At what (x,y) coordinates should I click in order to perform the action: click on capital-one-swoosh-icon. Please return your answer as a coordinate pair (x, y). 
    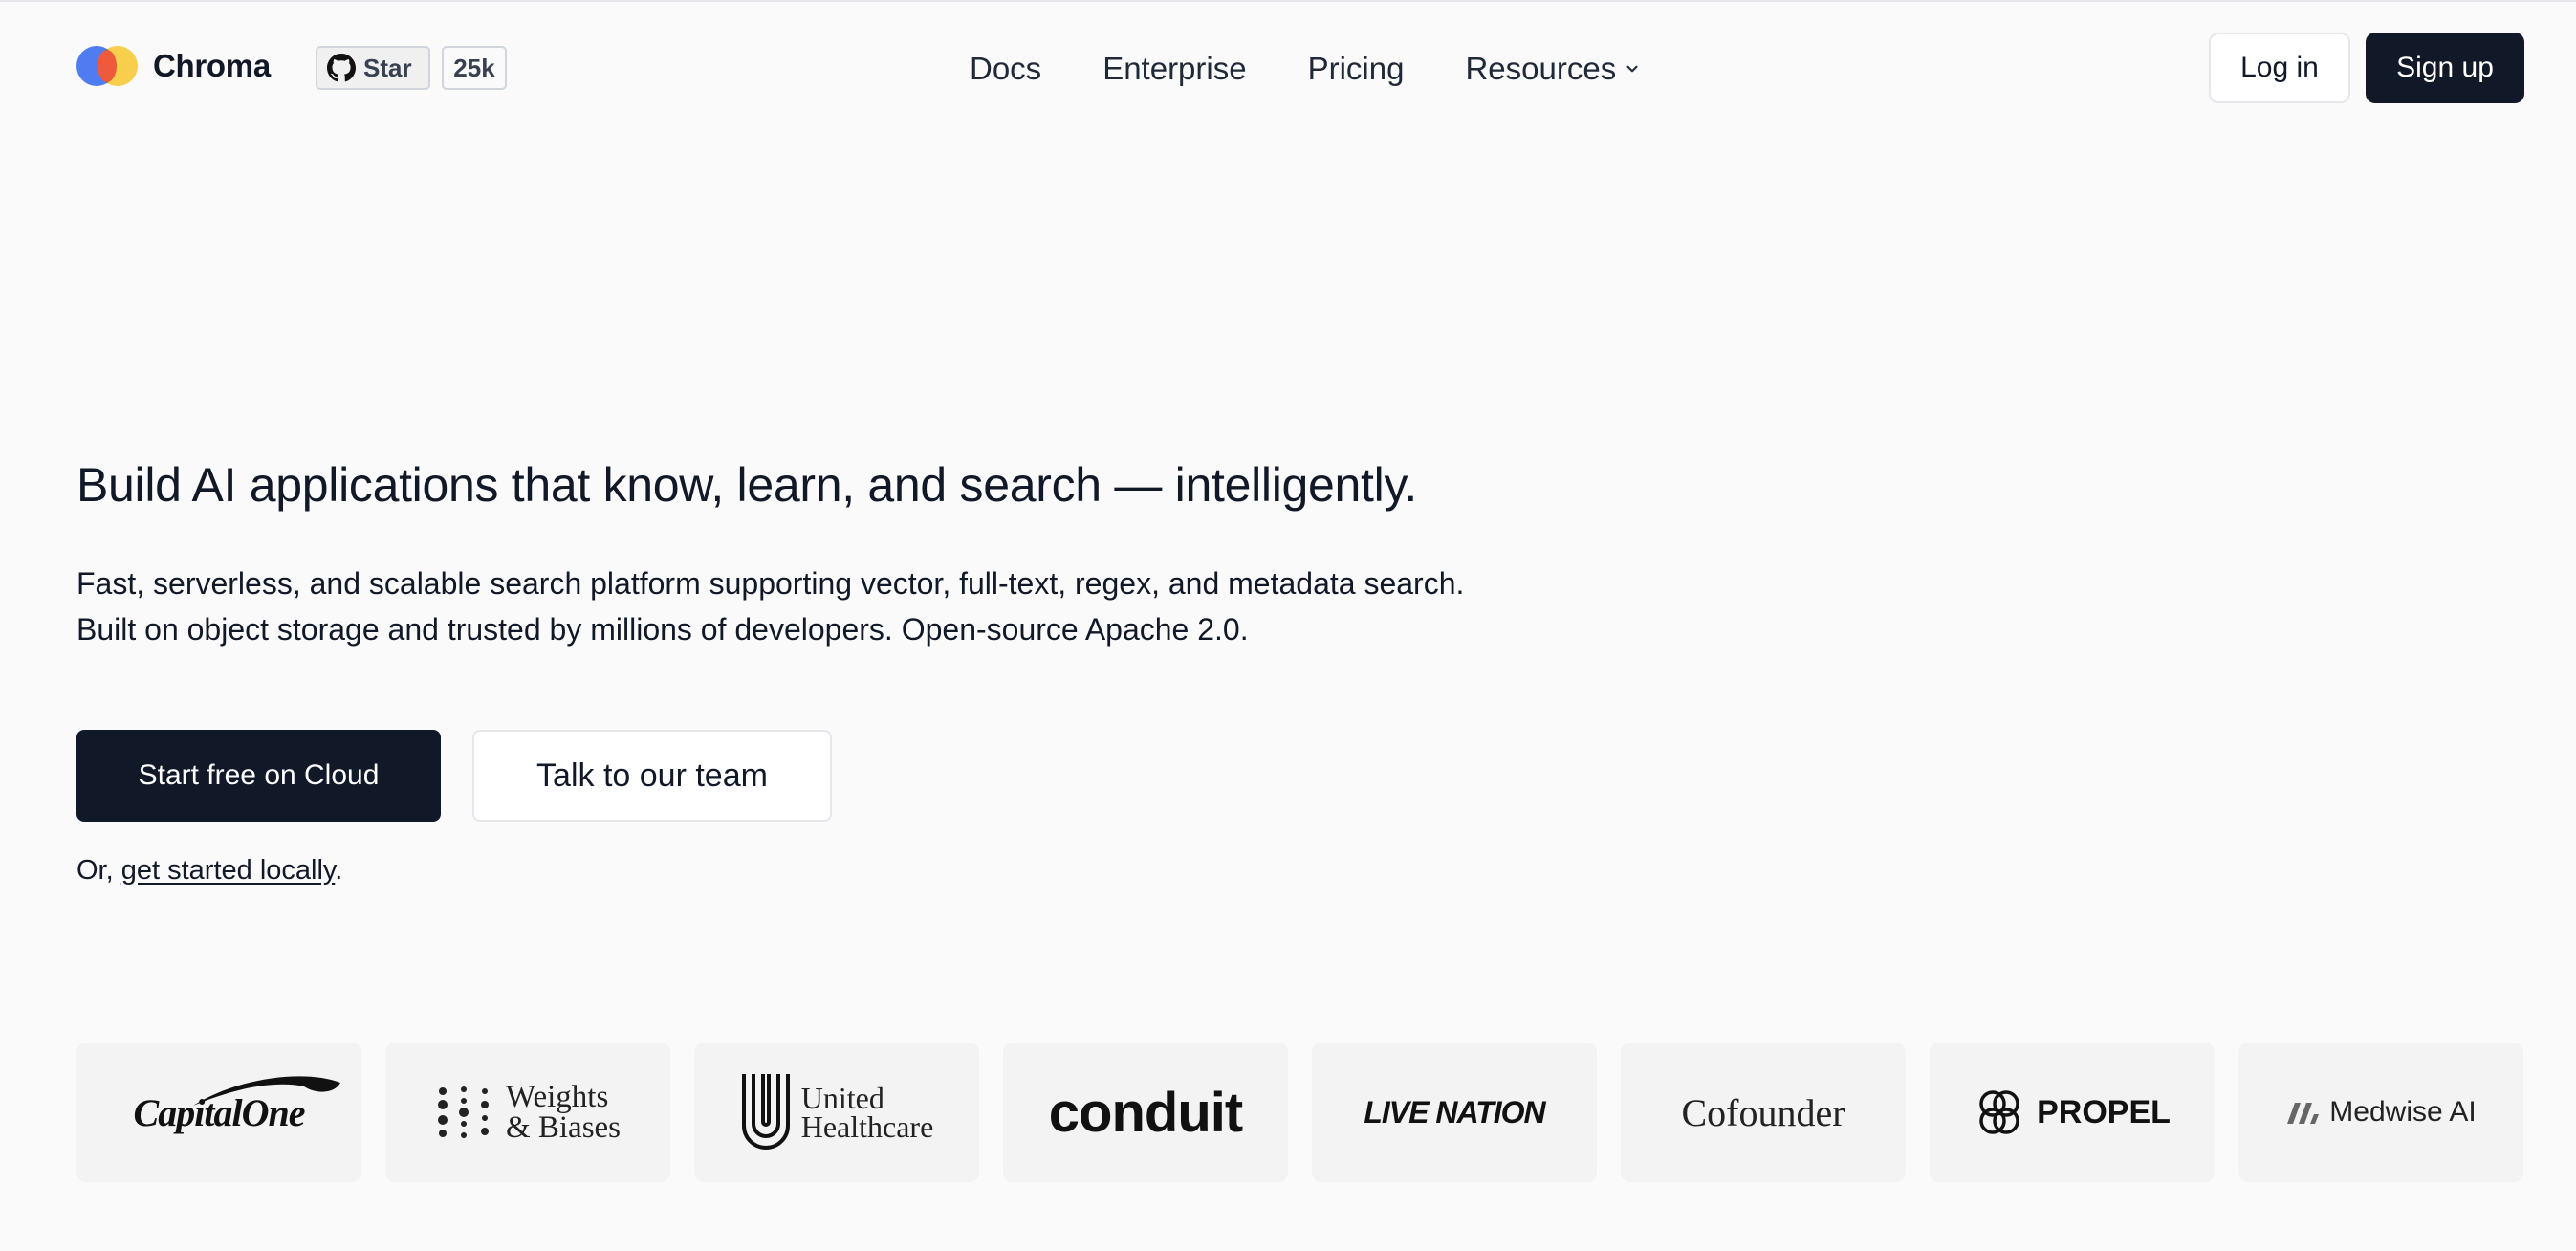
    Looking at the image, I should click on (266, 1090).